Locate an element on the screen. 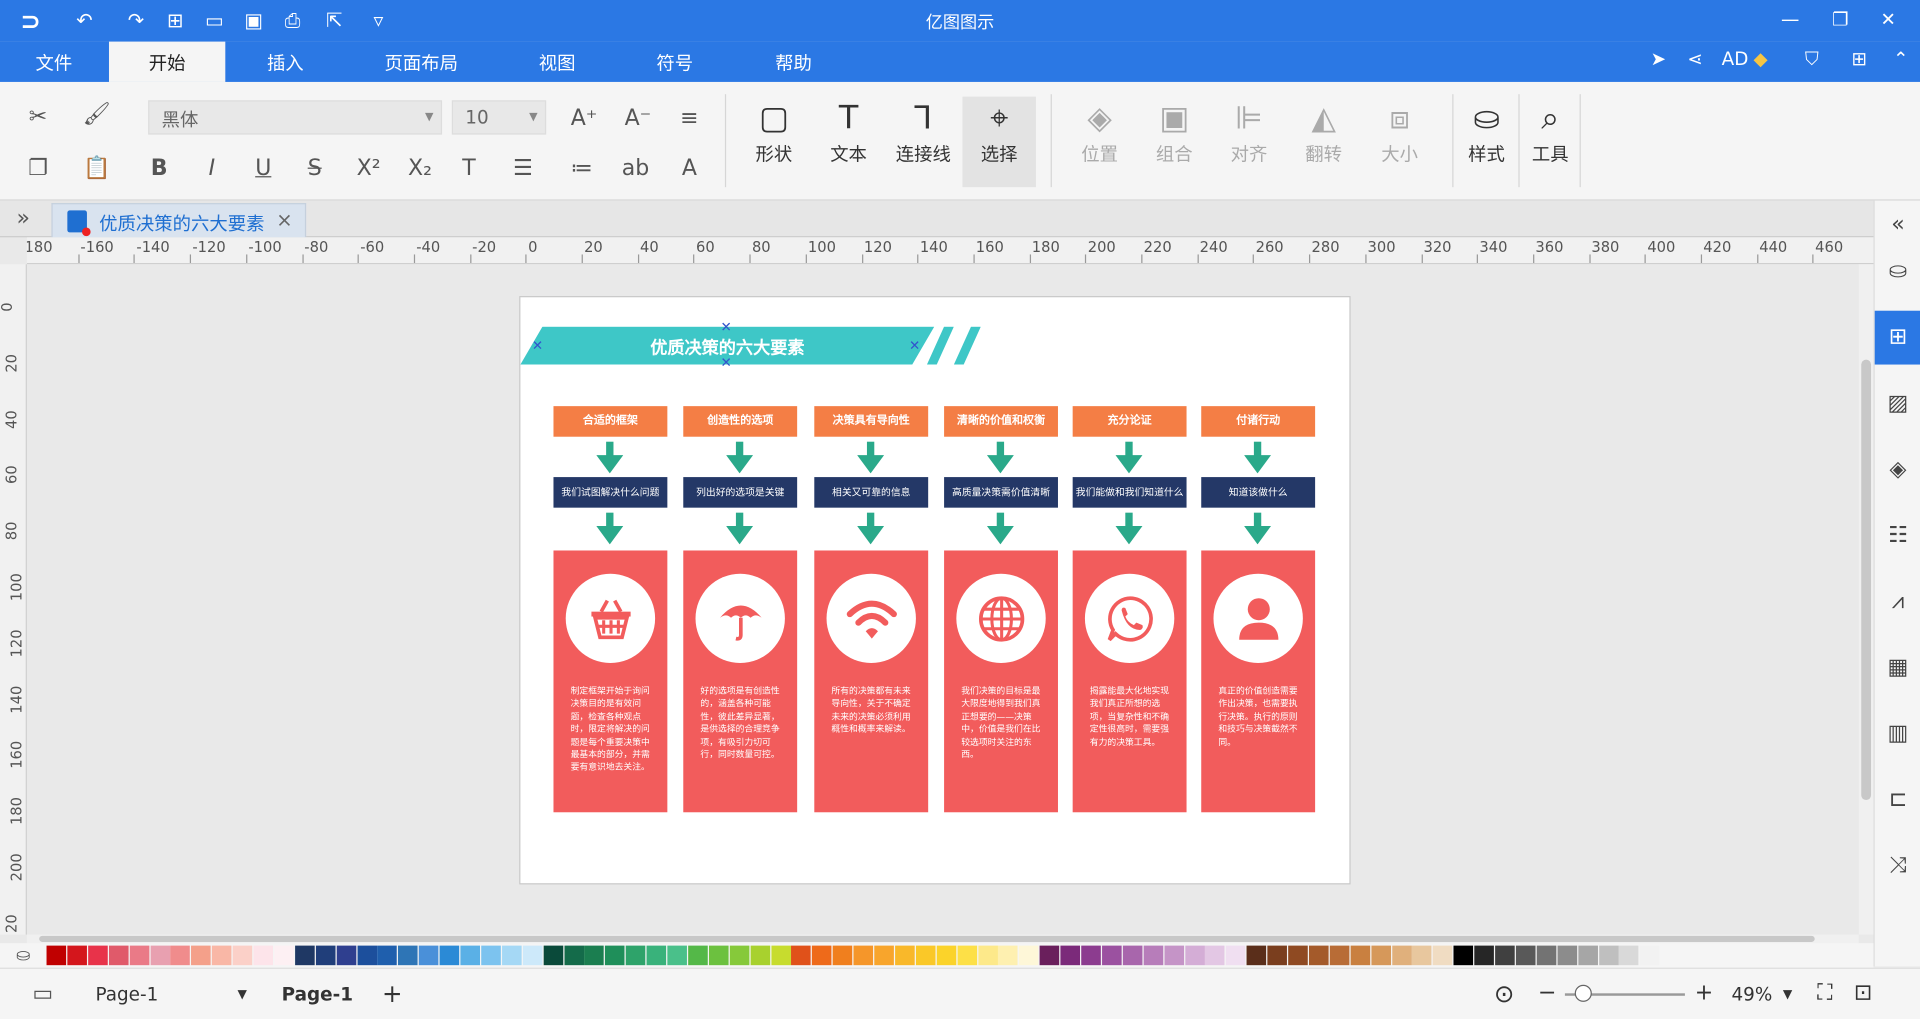 The image size is (1920, 1019). flip-button: ◭ 翻转 is located at coordinates (1323, 142).